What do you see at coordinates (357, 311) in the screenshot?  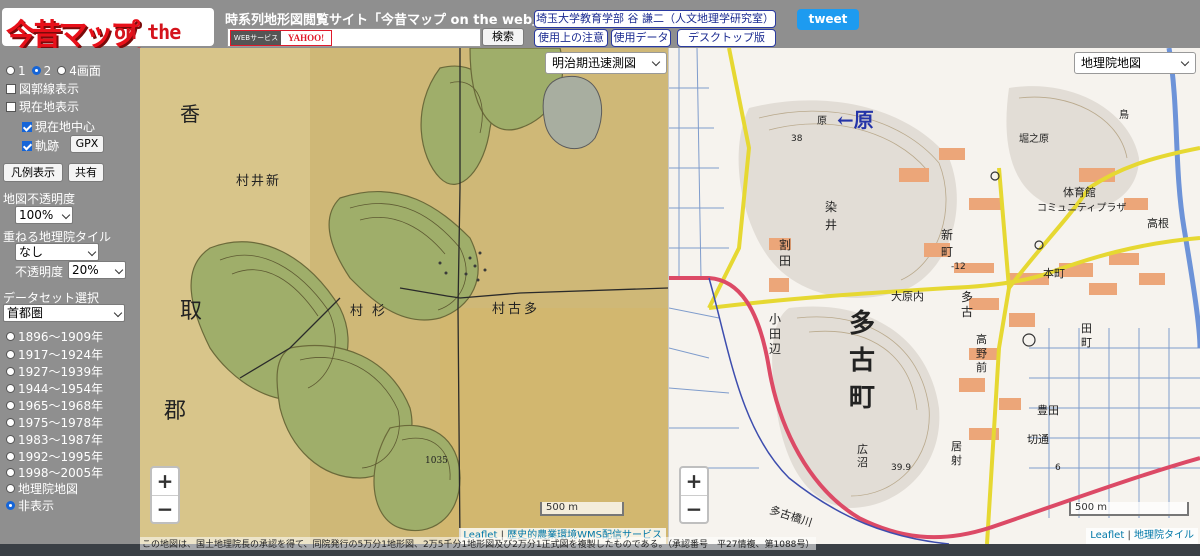 I see `map-label-mura: 村` at bounding box center [357, 311].